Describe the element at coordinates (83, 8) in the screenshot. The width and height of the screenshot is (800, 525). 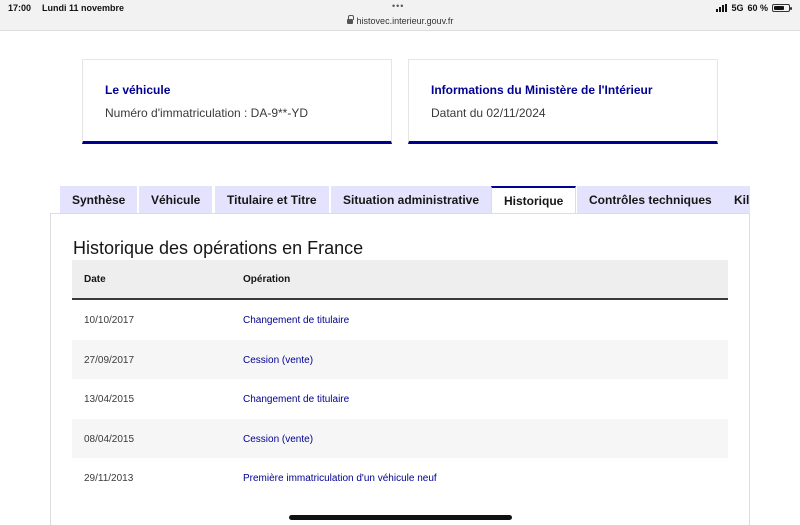
I see `status-date: Lundi 11 novembre` at that location.